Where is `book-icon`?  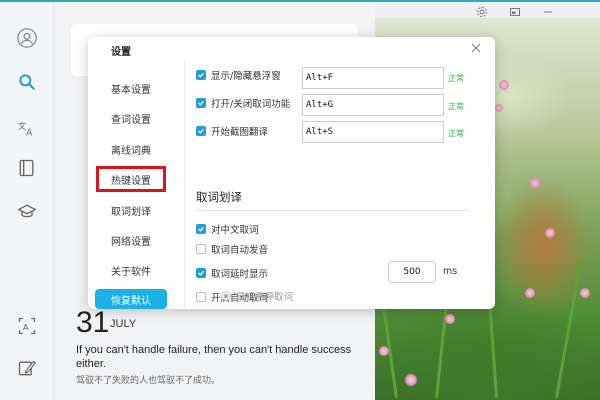
book-icon is located at coordinates (27, 168).